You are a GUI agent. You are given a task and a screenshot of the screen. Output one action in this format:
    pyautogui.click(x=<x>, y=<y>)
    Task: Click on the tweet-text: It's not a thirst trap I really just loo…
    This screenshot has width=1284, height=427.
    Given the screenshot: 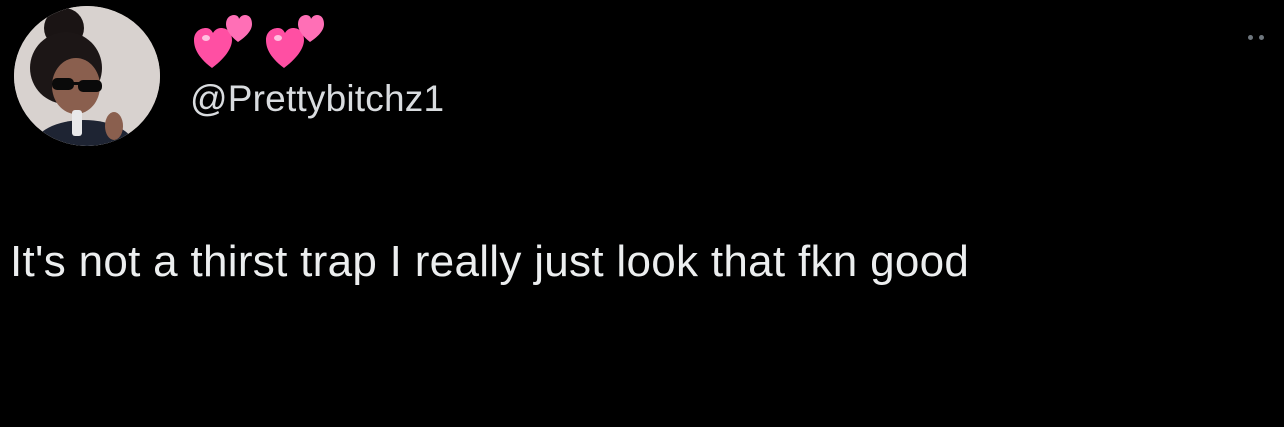 What is the action you would take?
    pyautogui.click(x=490, y=261)
    